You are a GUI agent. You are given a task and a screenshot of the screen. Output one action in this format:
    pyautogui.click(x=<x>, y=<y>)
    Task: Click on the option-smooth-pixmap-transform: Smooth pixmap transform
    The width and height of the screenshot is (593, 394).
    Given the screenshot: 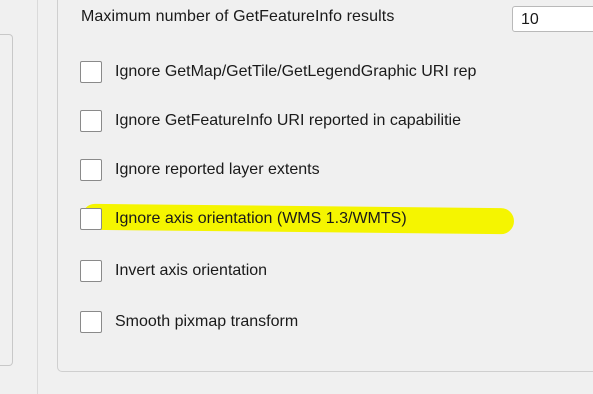 What is the action you would take?
    pyautogui.click(x=189, y=322)
    